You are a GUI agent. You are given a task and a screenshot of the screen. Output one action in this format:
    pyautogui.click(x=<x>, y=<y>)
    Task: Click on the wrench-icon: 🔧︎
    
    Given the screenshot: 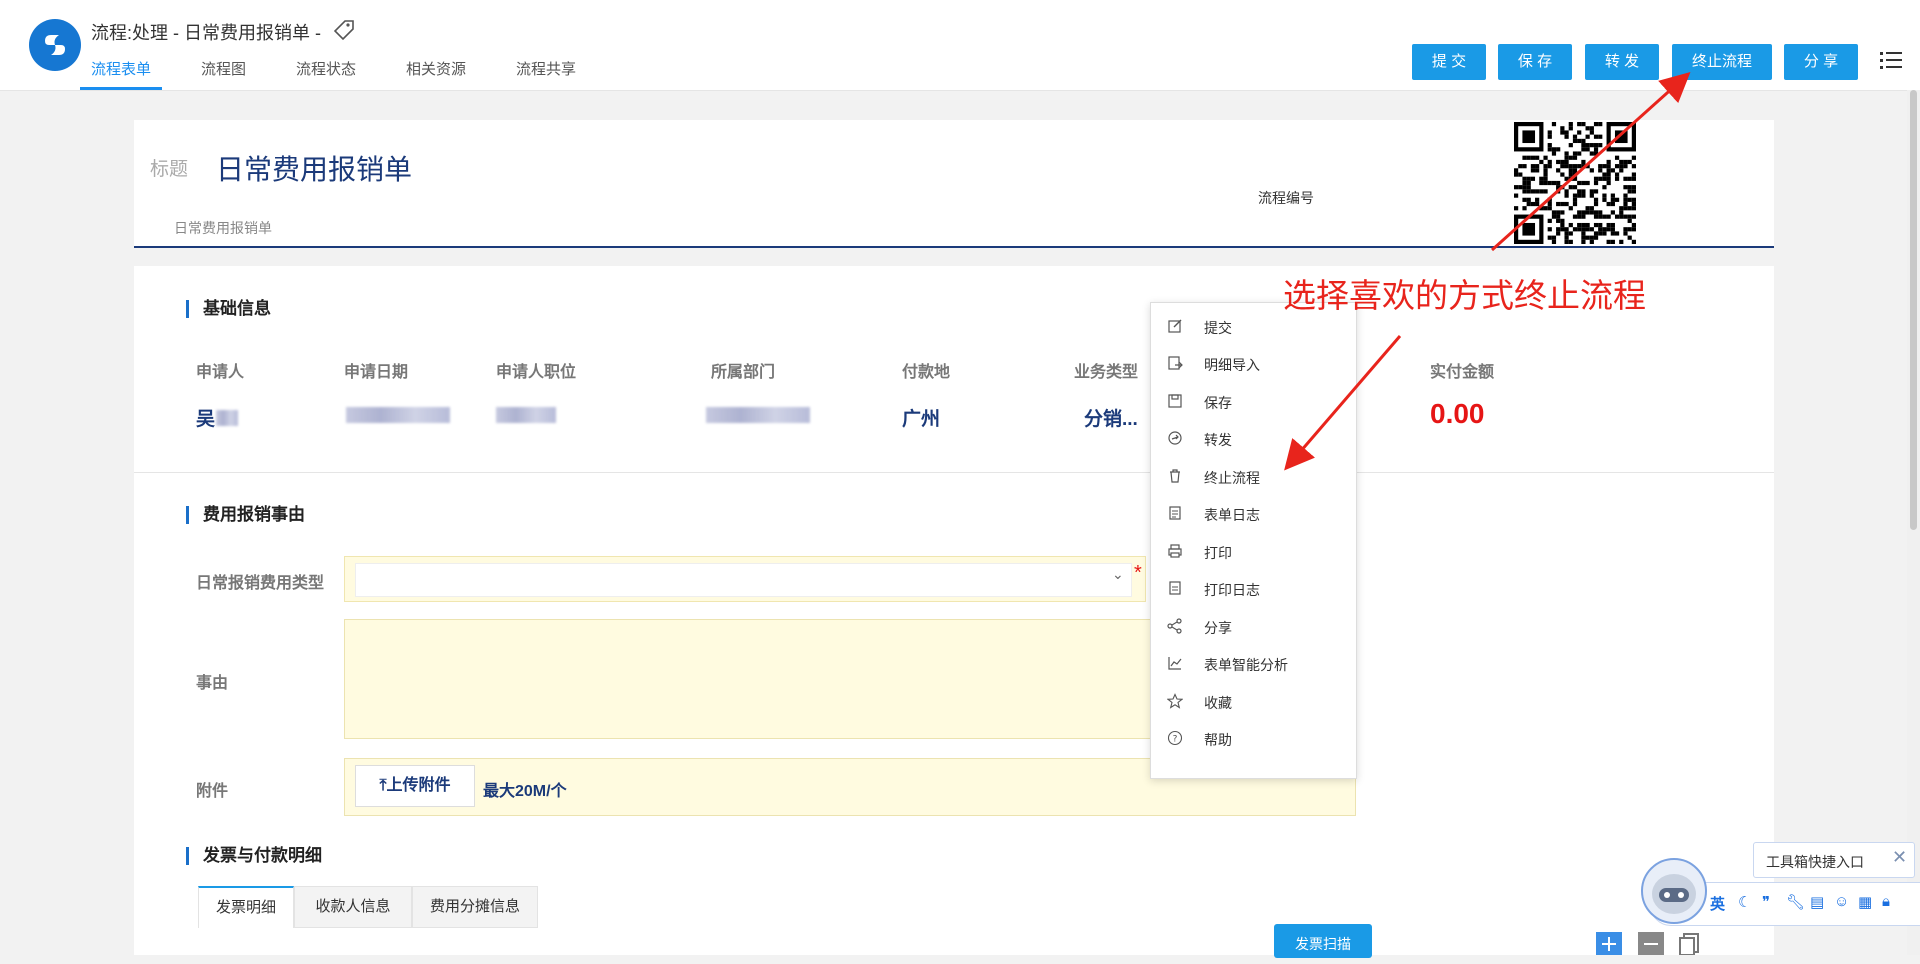 What is the action you would take?
    pyautogui.click(x=1795, y=902)
    